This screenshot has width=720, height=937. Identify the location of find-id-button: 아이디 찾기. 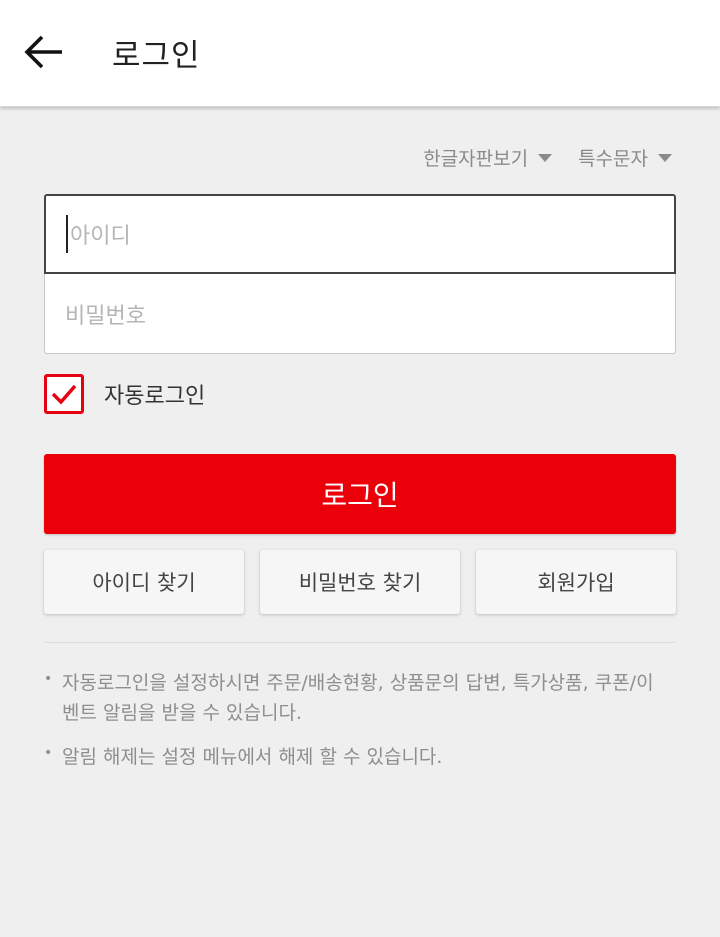
(144, 582).